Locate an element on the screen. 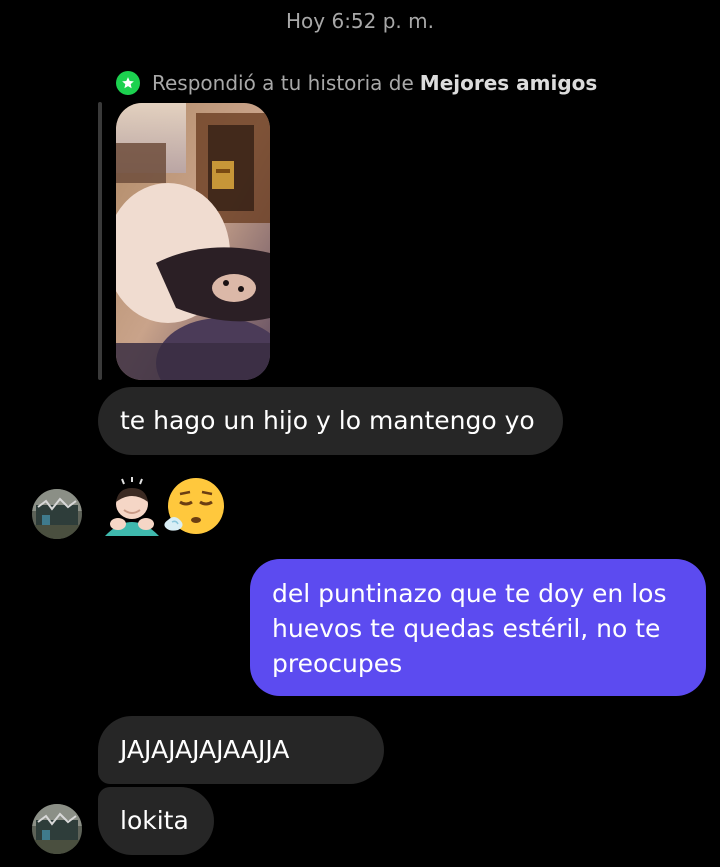 Image resolution: width=720 pixels, height=867 pixels. message-bubble-incoming: JAJAJAJAJAAJJA is located at coordinates (241, 750).